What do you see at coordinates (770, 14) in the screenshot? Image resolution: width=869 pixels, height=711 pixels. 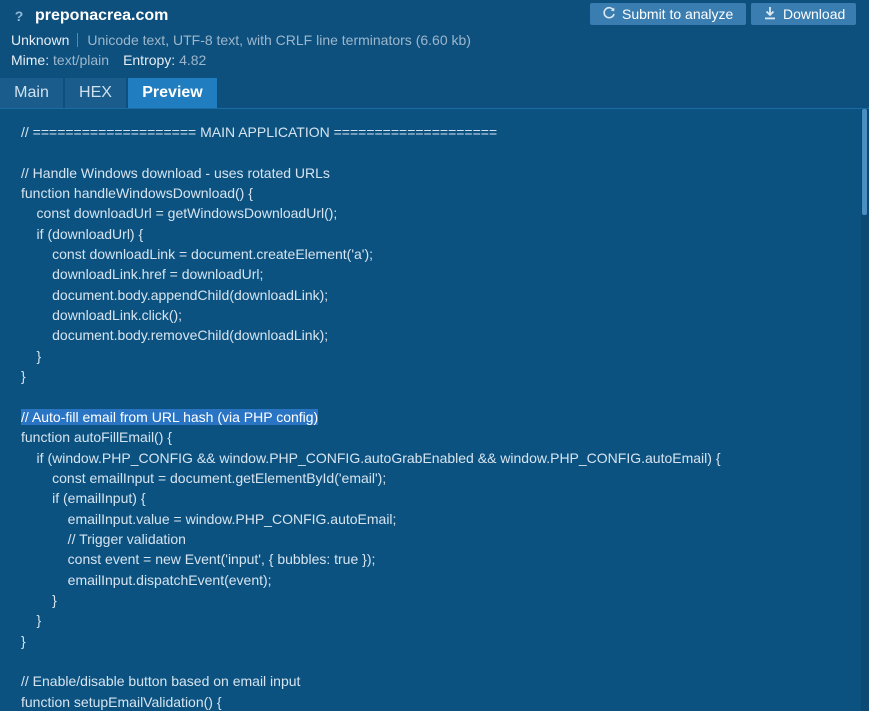 I see `download-icon` at bounding box center [770, 14].